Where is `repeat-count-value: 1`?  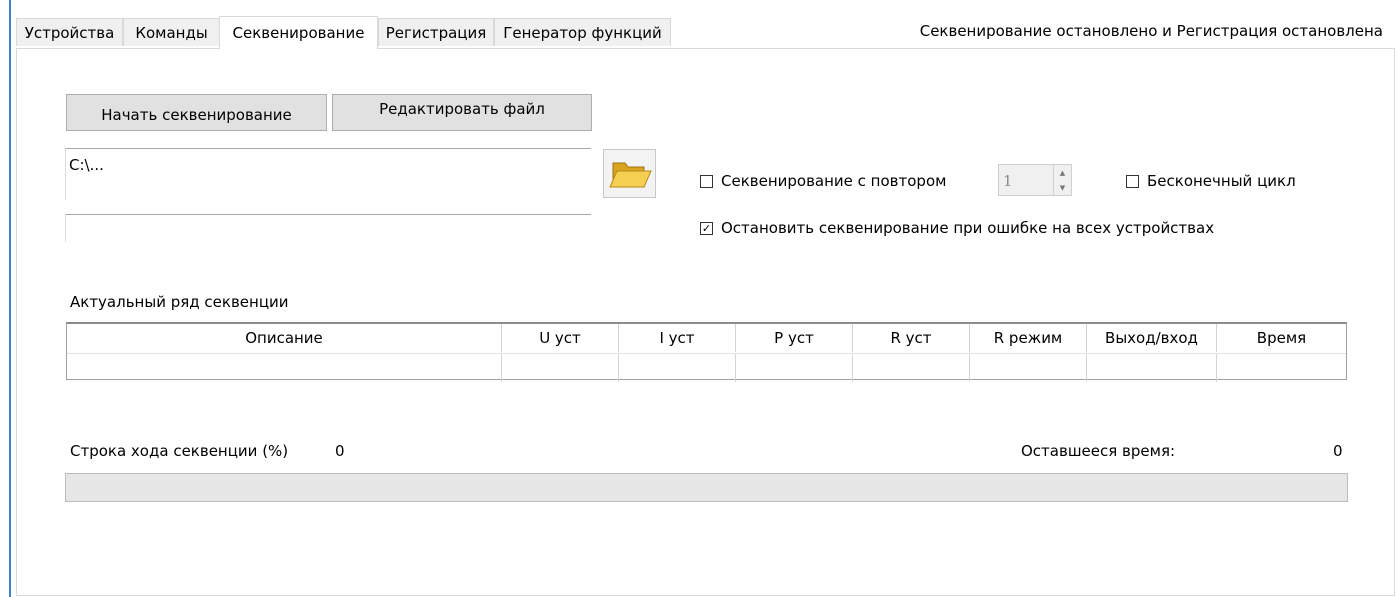 repeat-count-value: 1 is located at coordinates (1008, 181).